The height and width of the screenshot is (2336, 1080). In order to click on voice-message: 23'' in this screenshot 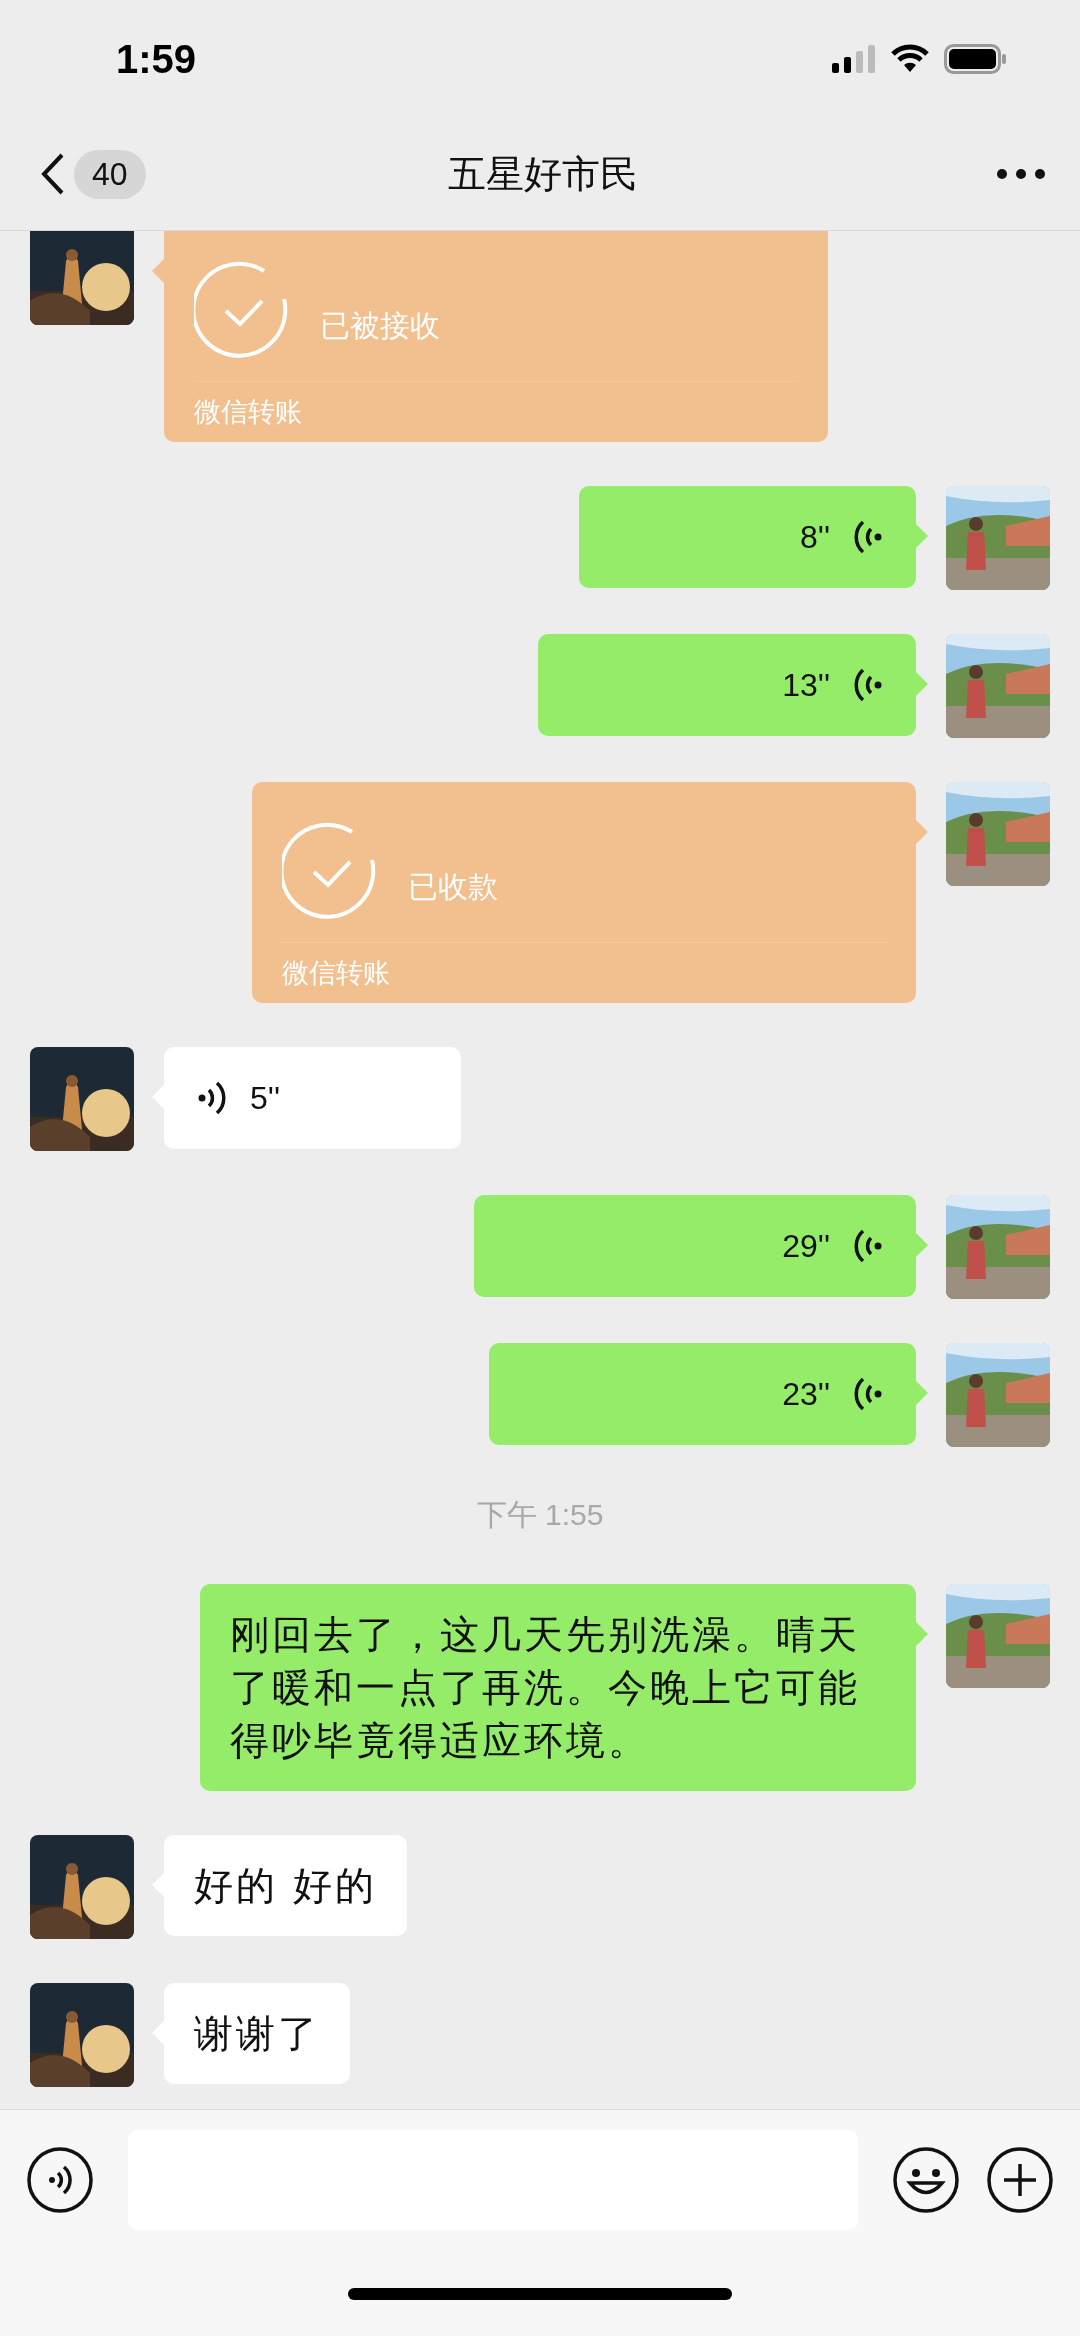, I will do `click(702, 1394)`.